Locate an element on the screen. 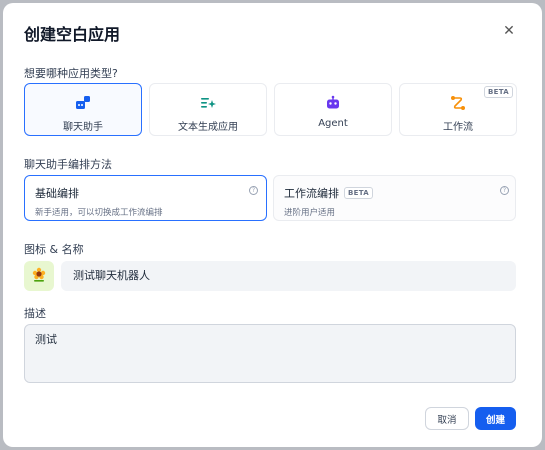  sunflower-emoji-icon is located at coordinates (39, 276).